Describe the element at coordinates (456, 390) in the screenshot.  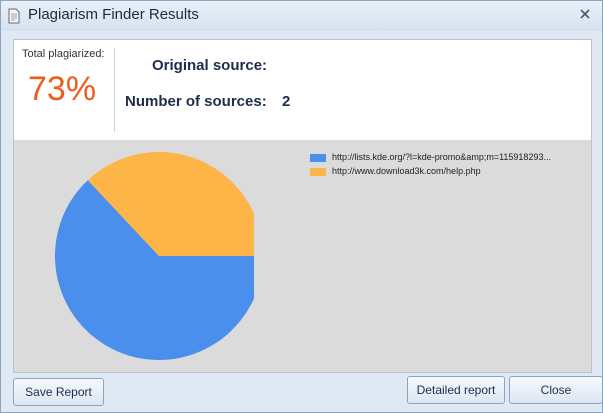
I see `detailed-report-button: Detailed report` at that location.